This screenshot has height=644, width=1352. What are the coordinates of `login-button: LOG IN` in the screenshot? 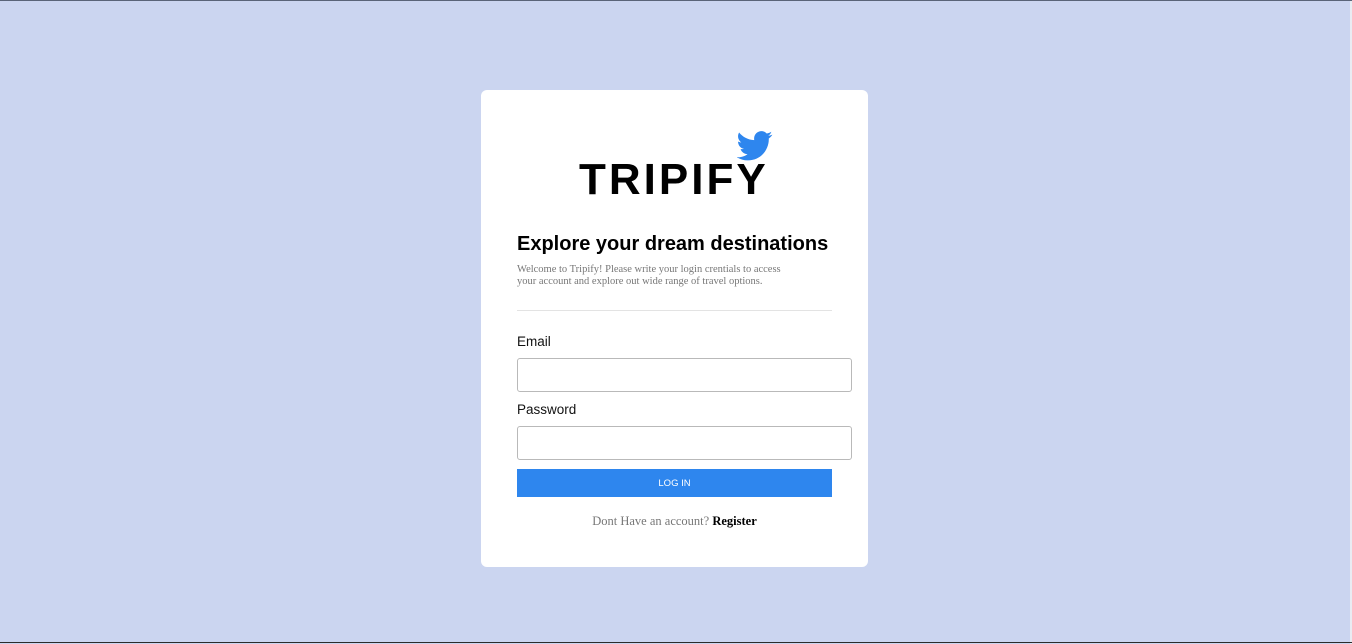 It's located at (674, 483).